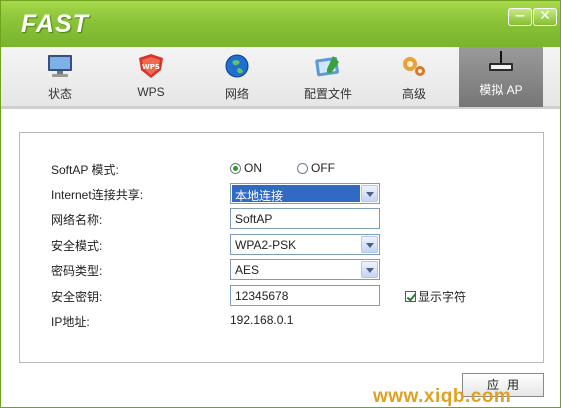 This screenshot has width=561, height=408. What do you see at coordinates (77, 246) in the screenshot?
I see `security-mode-label: 安全模式:` at bounding box center [77, 246].